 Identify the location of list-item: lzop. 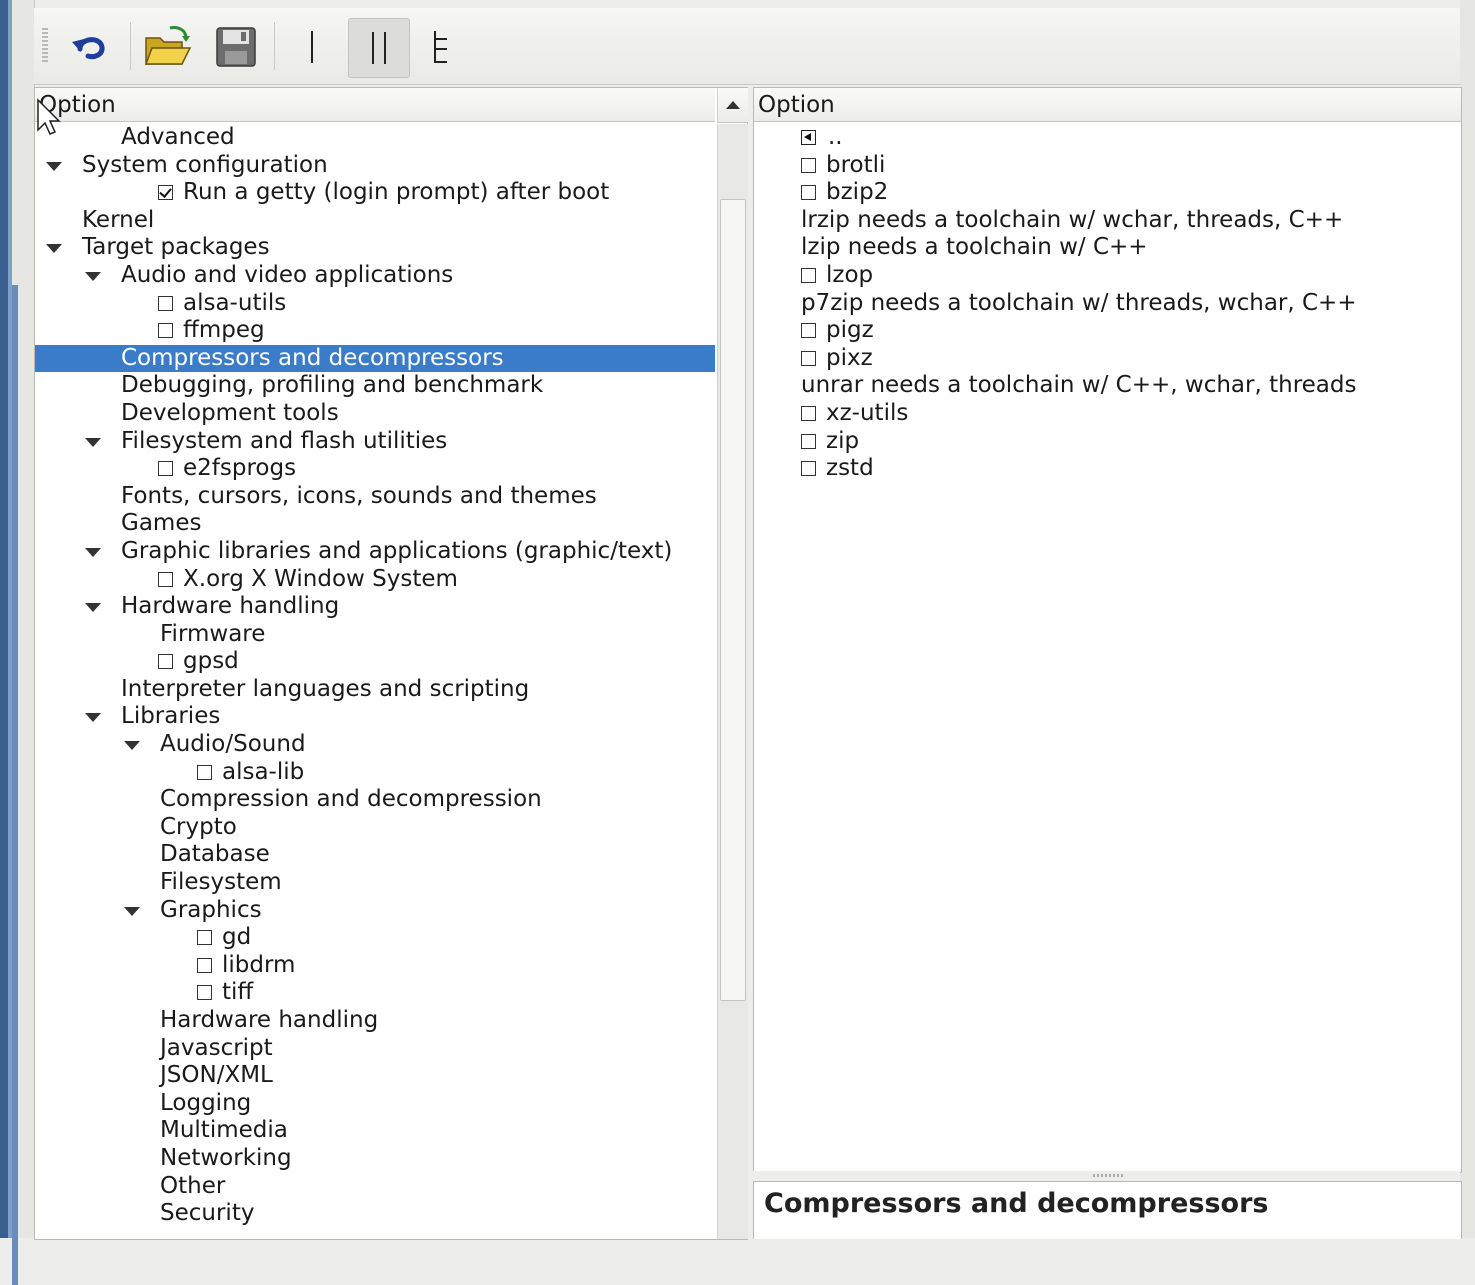
(1107, 276).